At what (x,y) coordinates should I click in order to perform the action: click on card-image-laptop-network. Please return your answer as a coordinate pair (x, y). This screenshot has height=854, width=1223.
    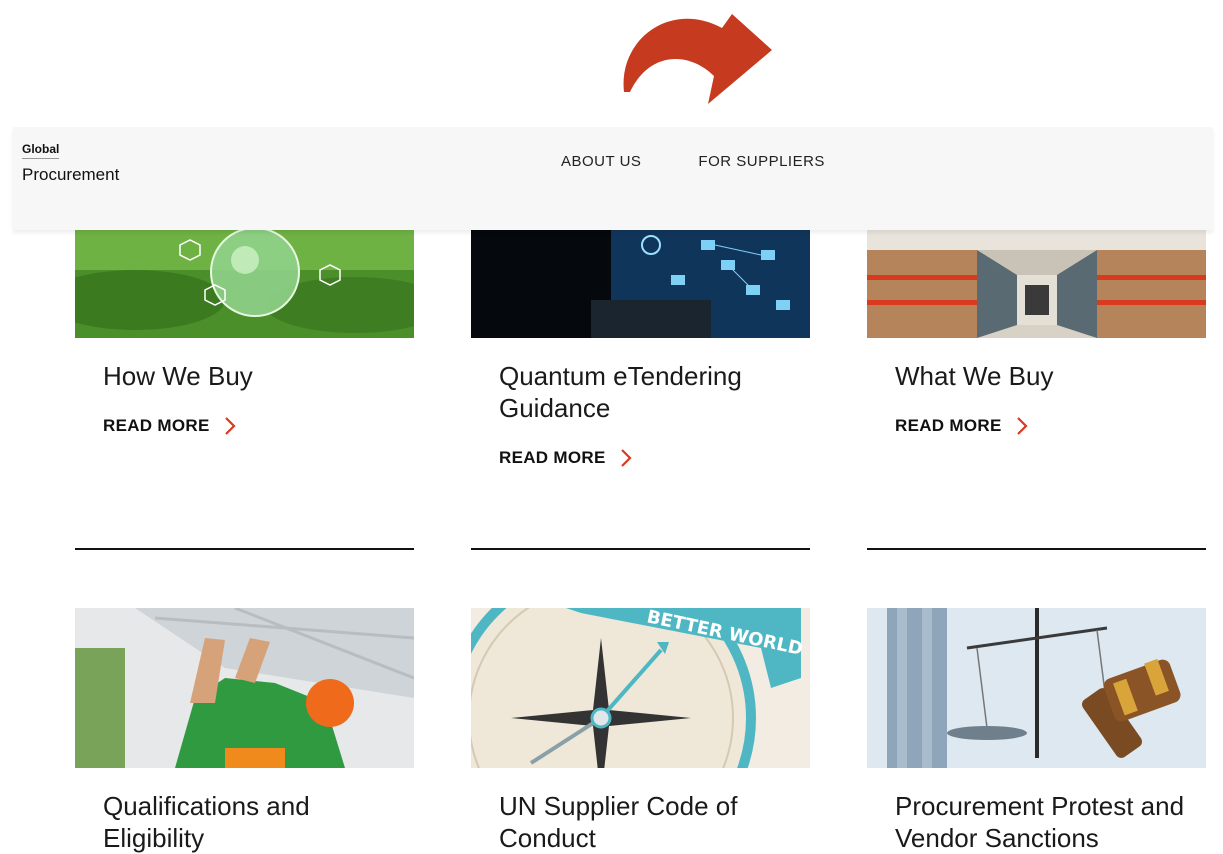
    Looking at the image, I should click on (640, 284).